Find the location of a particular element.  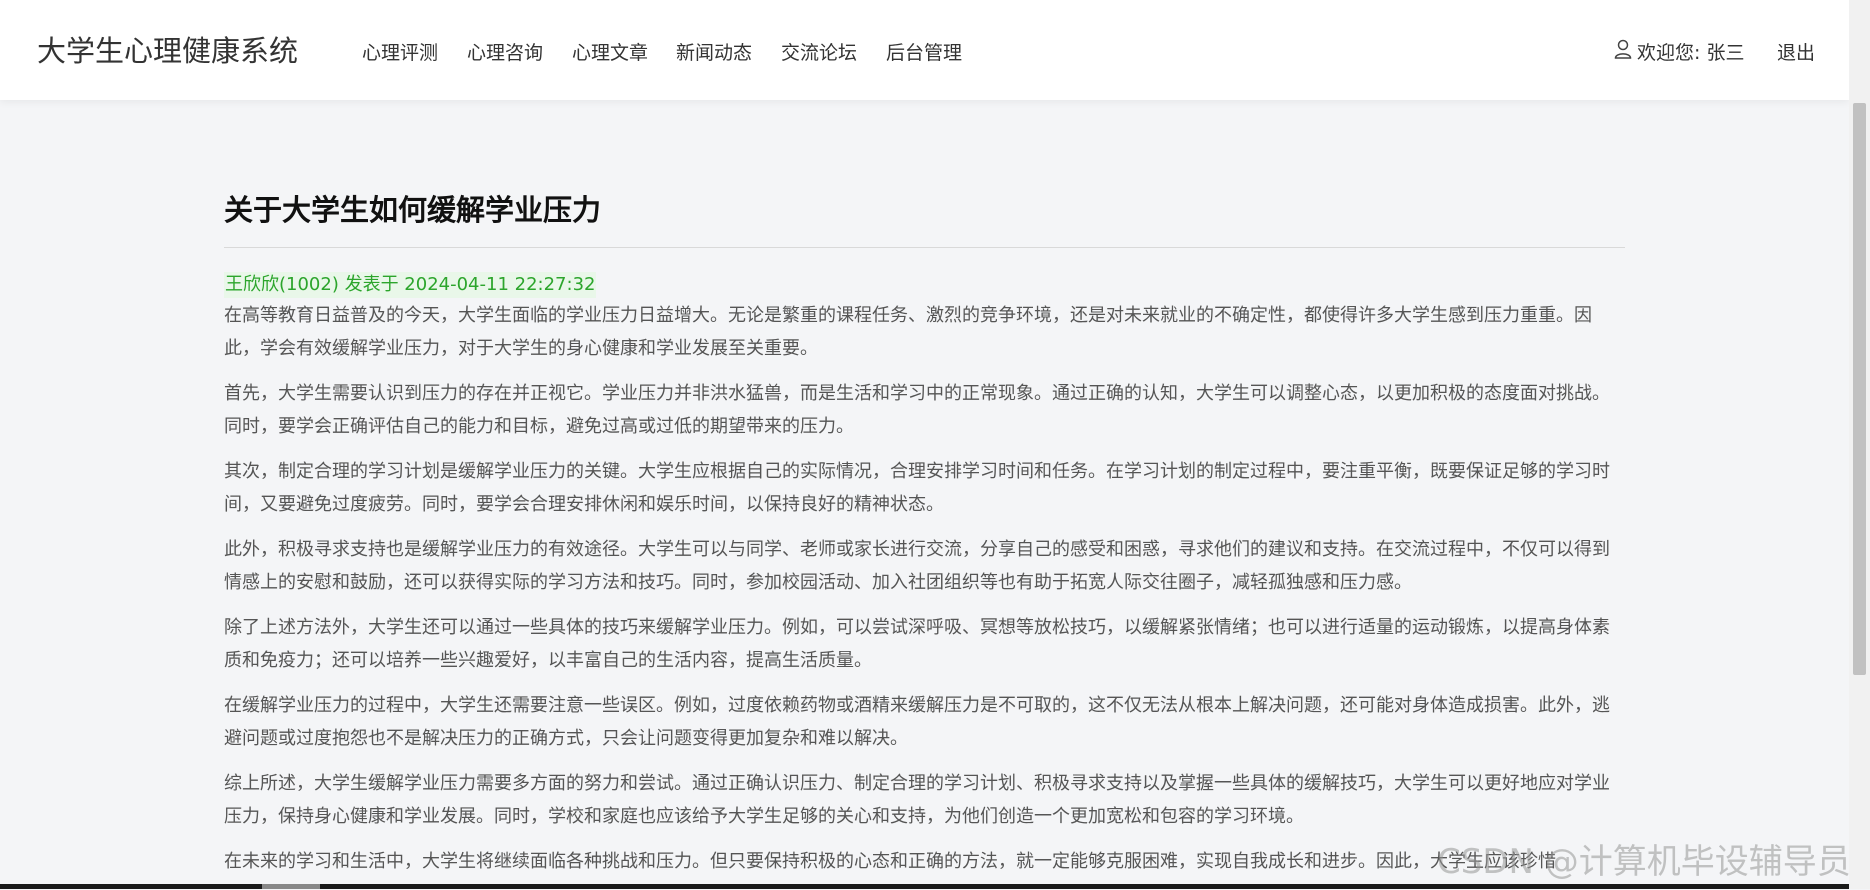

user-welcome: 欢迎您: 张三 is located at coordinates (1679, 51).